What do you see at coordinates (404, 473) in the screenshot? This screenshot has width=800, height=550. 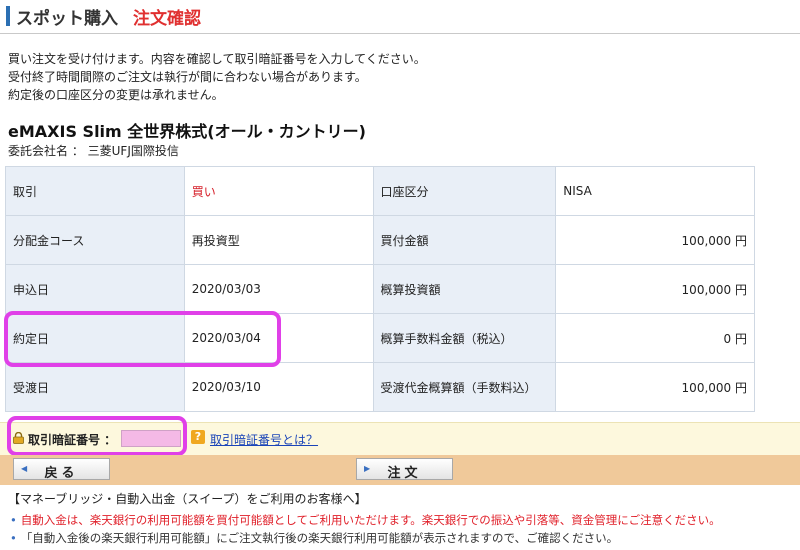 I see `order-button-label: 注文` at bounding box center [404, 473].